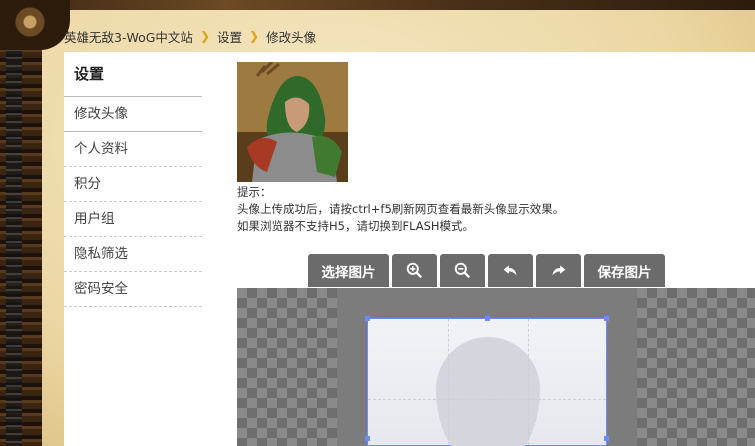 The height and width of the screenshot is (446, 755). I want to click on crop-handle-top-left, so click(367, 318).